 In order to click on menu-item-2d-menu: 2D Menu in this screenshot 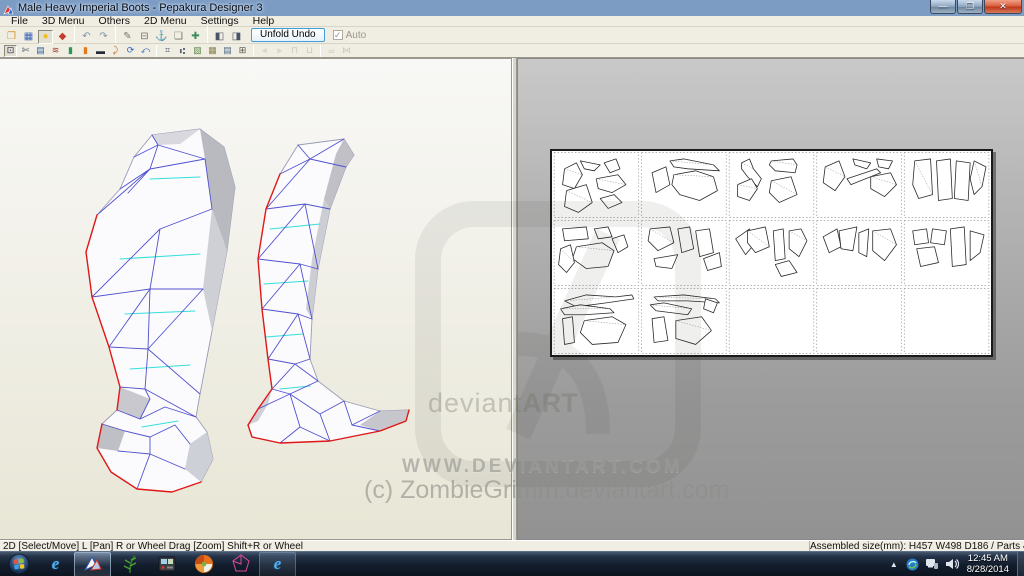, I will do `click(165, 21)`.